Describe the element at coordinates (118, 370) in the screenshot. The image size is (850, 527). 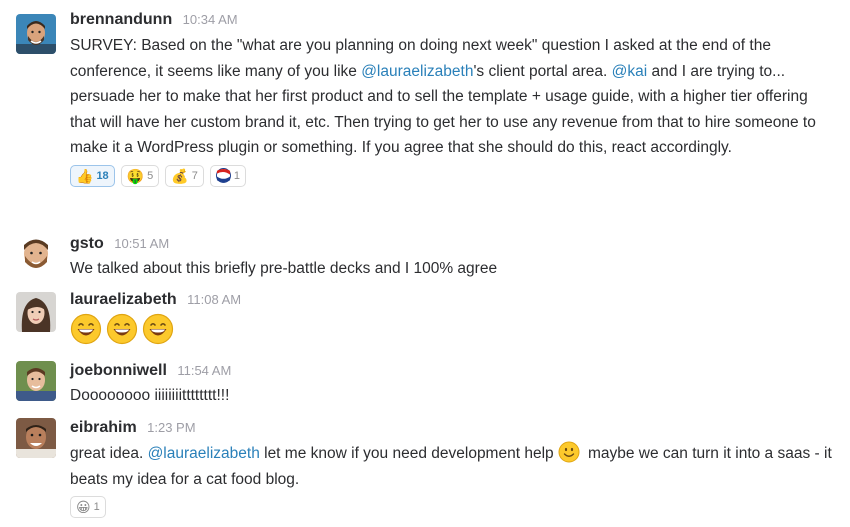
I see `author-name: joebonniwell` at that location.